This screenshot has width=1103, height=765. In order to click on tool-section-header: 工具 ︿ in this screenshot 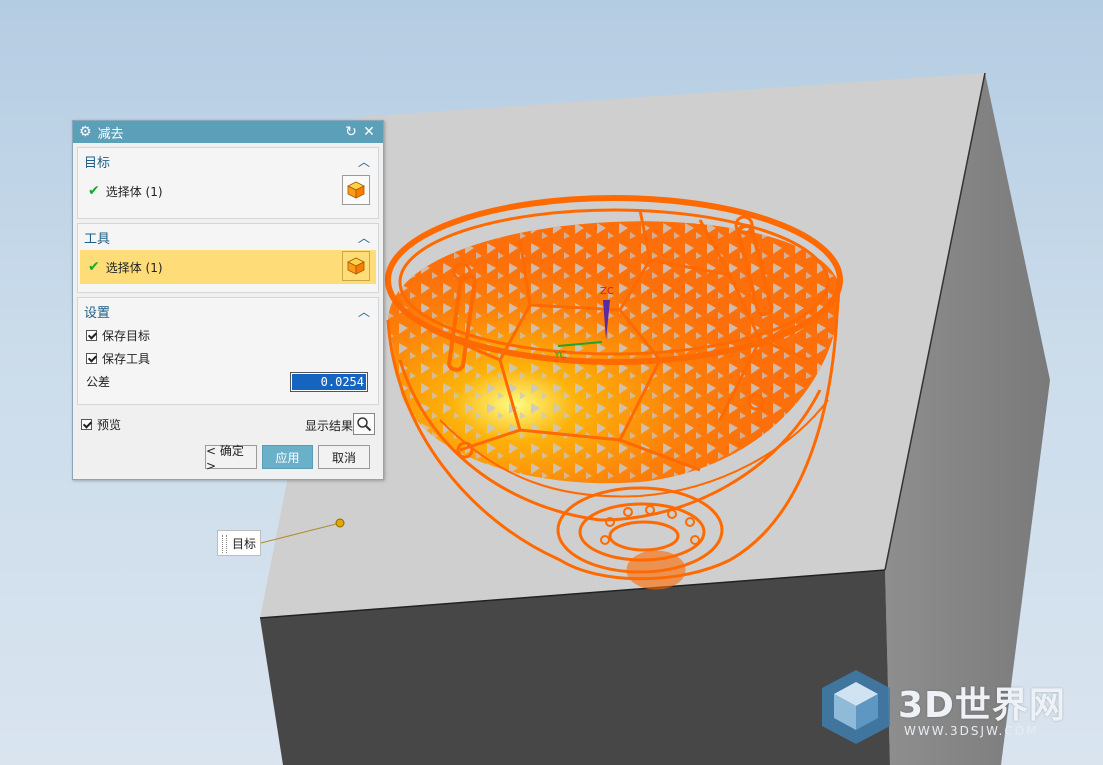, I will do `click(228, 237)`.